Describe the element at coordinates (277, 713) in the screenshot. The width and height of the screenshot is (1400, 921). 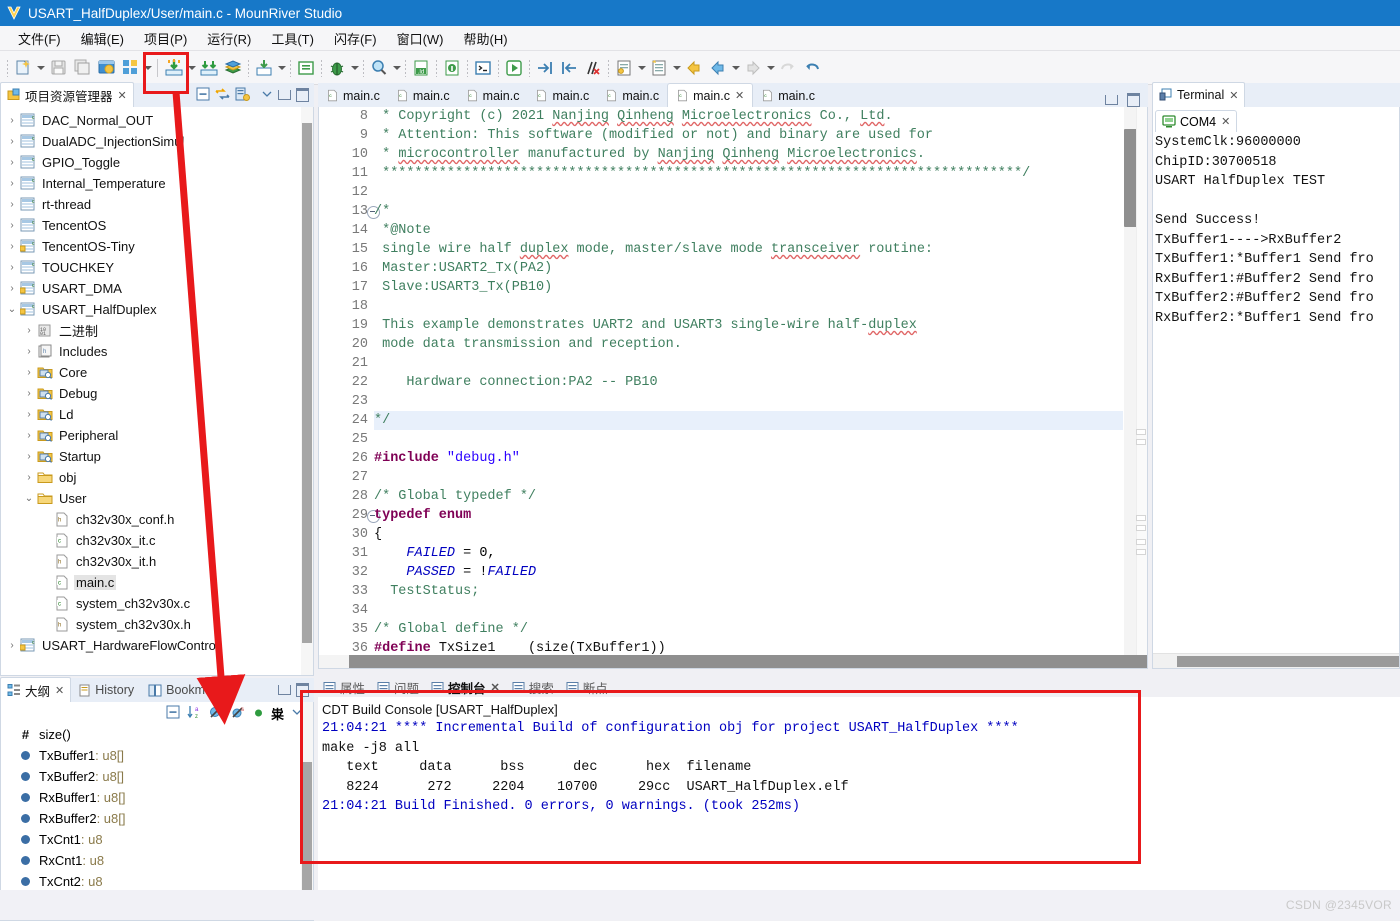
I see `filter-icon: 粜` at that location.